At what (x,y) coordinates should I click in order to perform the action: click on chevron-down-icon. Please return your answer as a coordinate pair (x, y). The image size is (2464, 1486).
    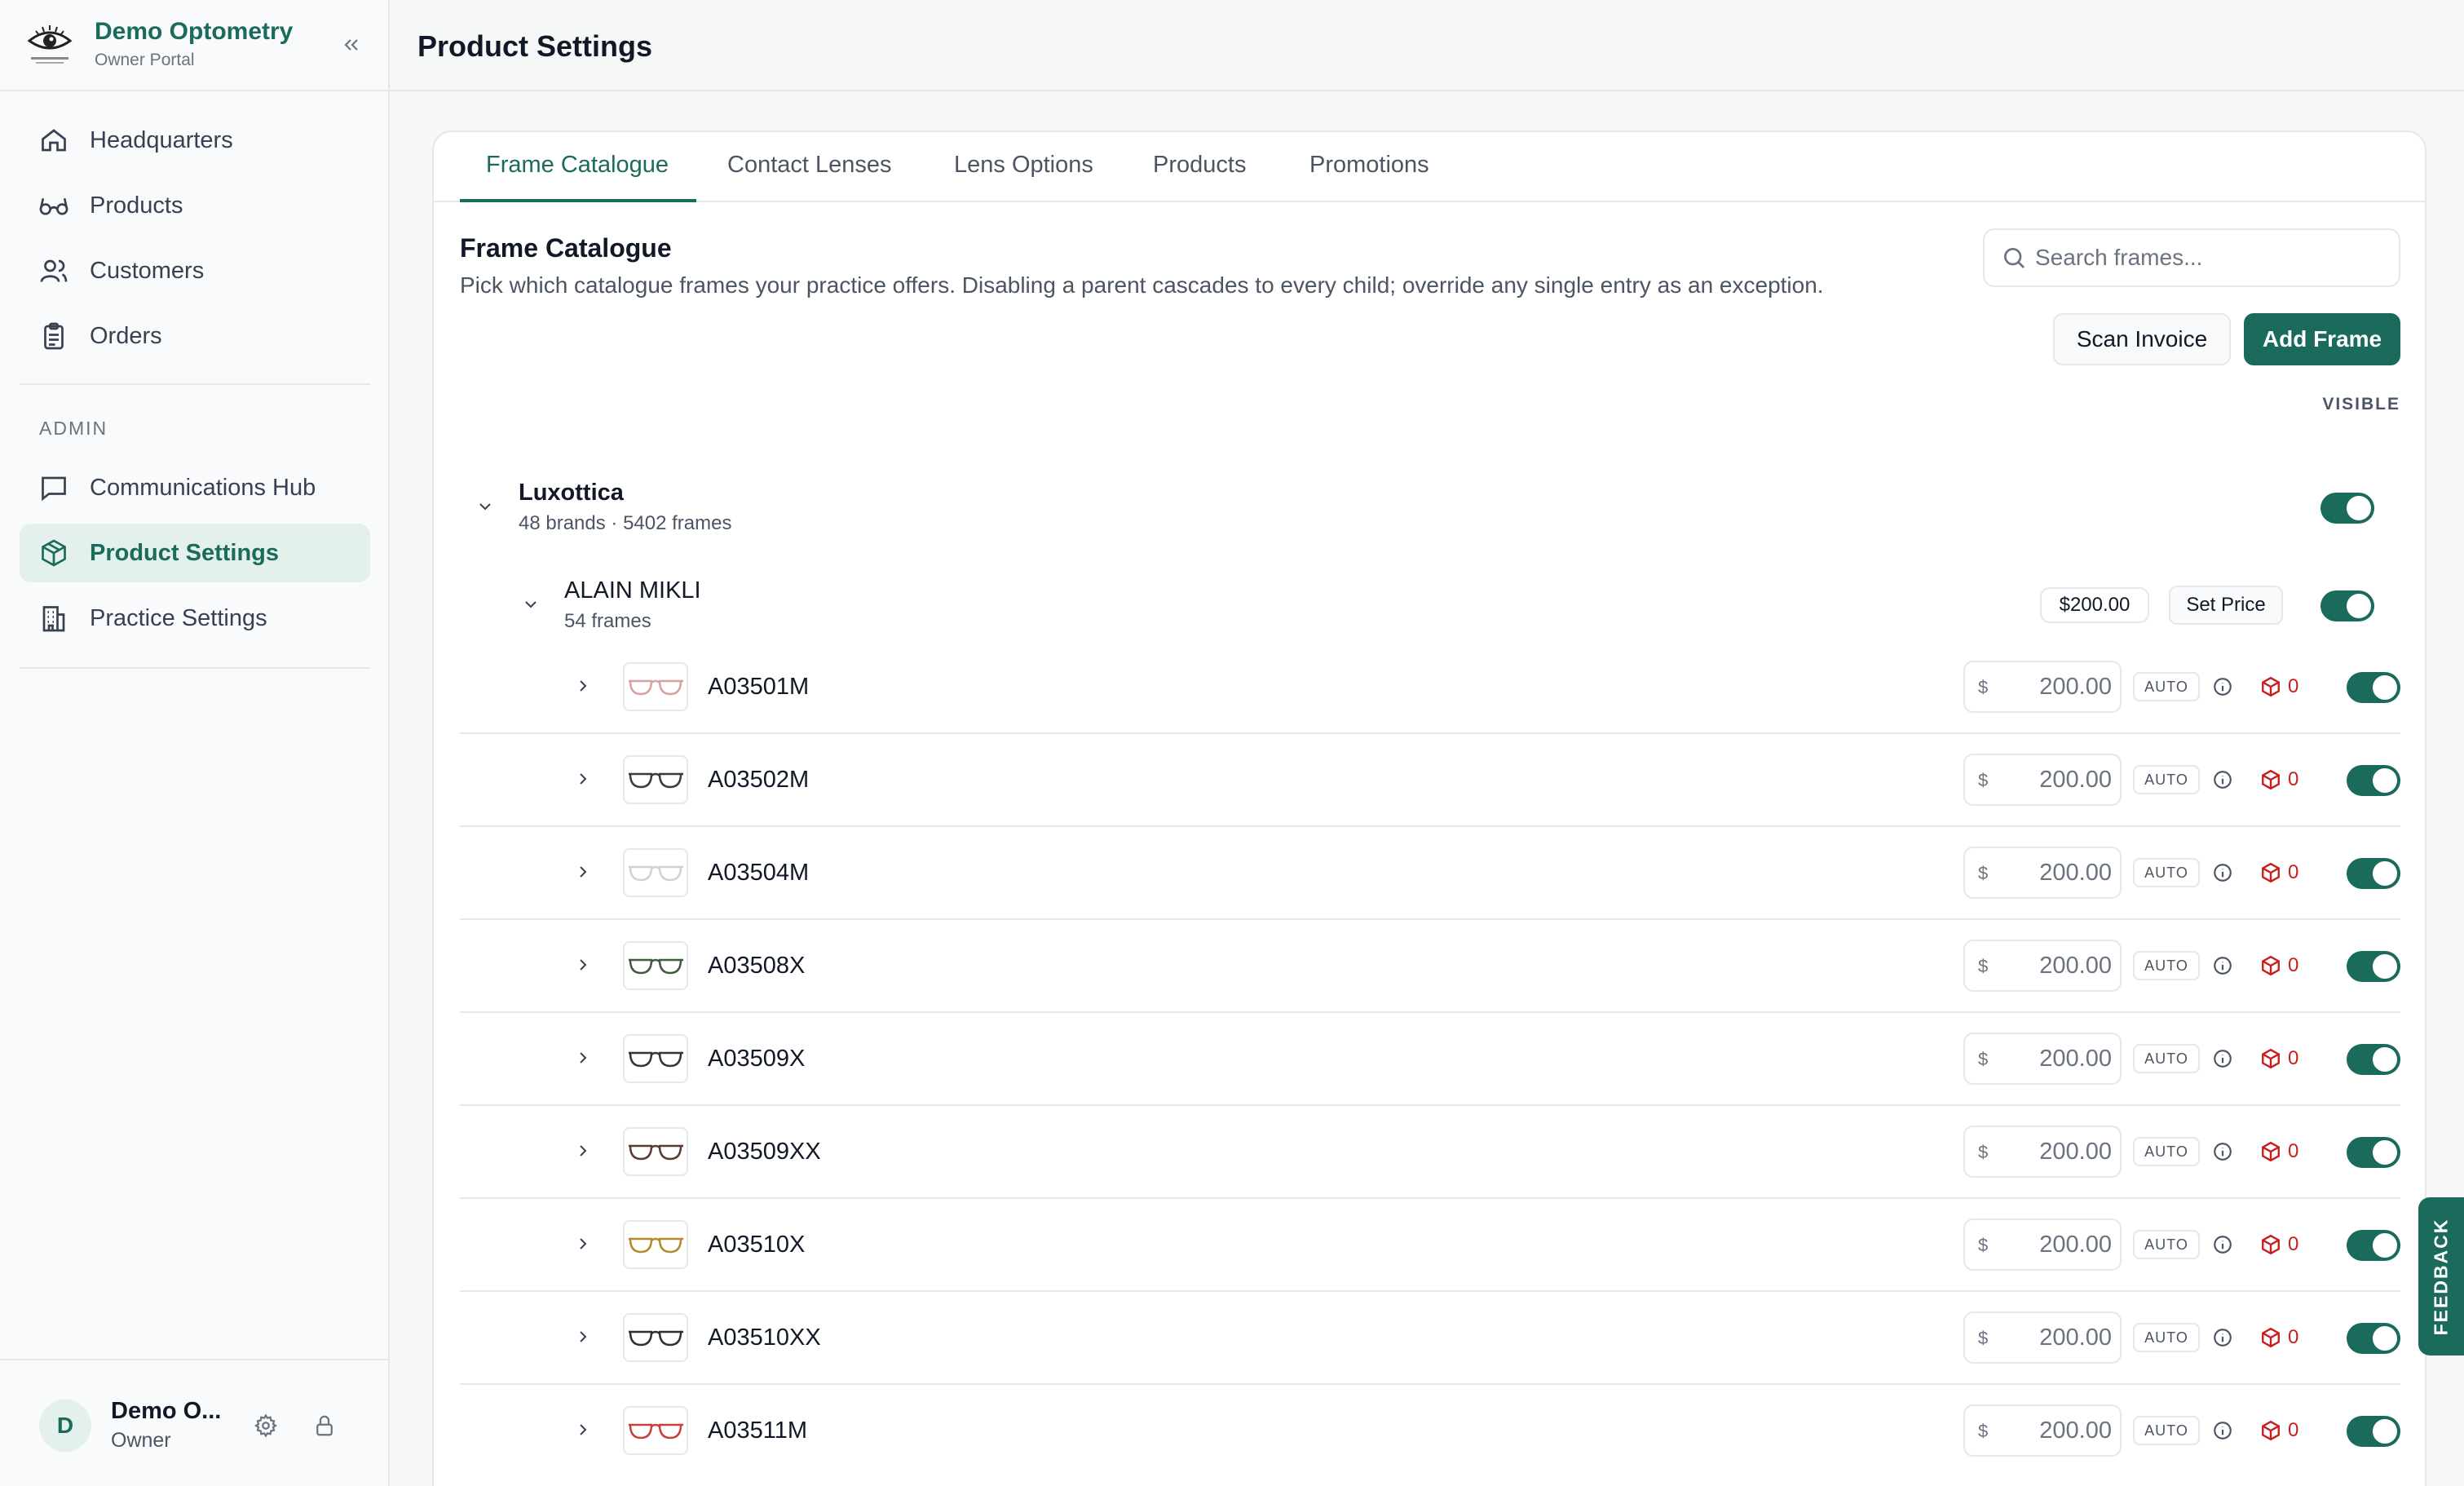
    Looking at the image, I should click on (531, 604).